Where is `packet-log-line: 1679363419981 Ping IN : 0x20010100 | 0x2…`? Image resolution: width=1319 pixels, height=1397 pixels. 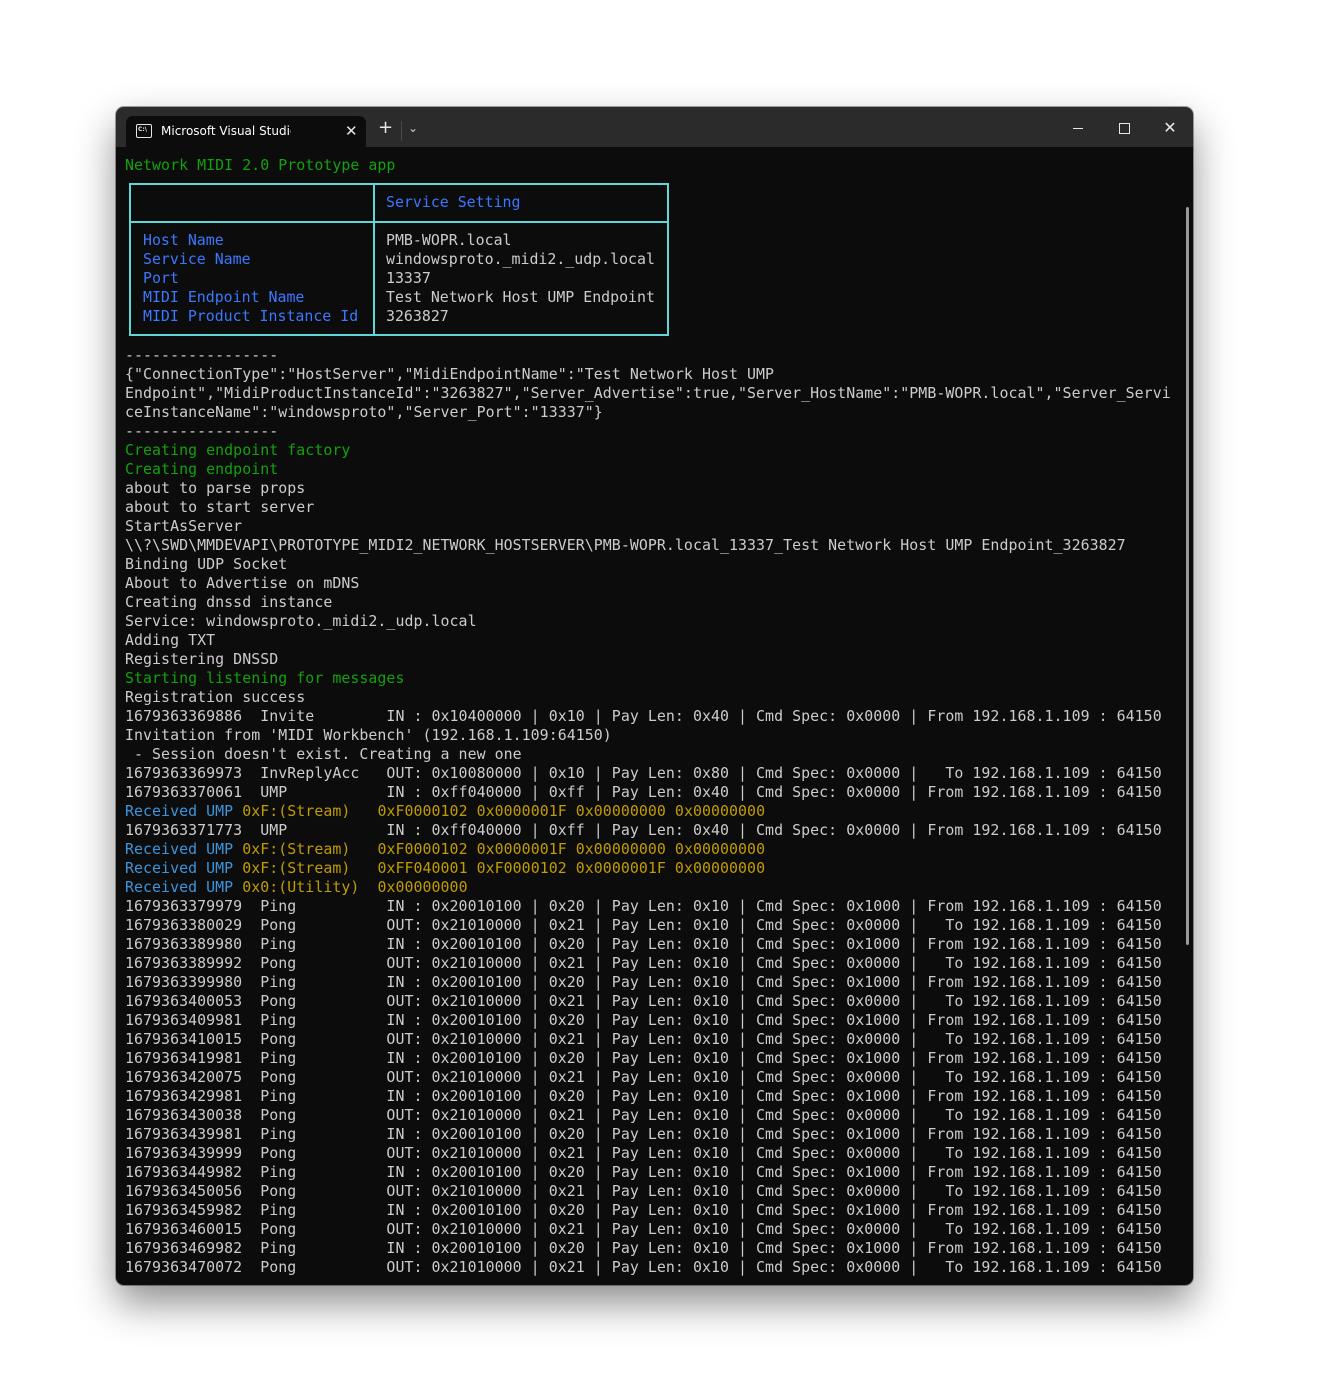
packet-log-line: 1679363419981 Ping IN : 0x20010100 | 0x2… is located at coordinates (643, 1058).